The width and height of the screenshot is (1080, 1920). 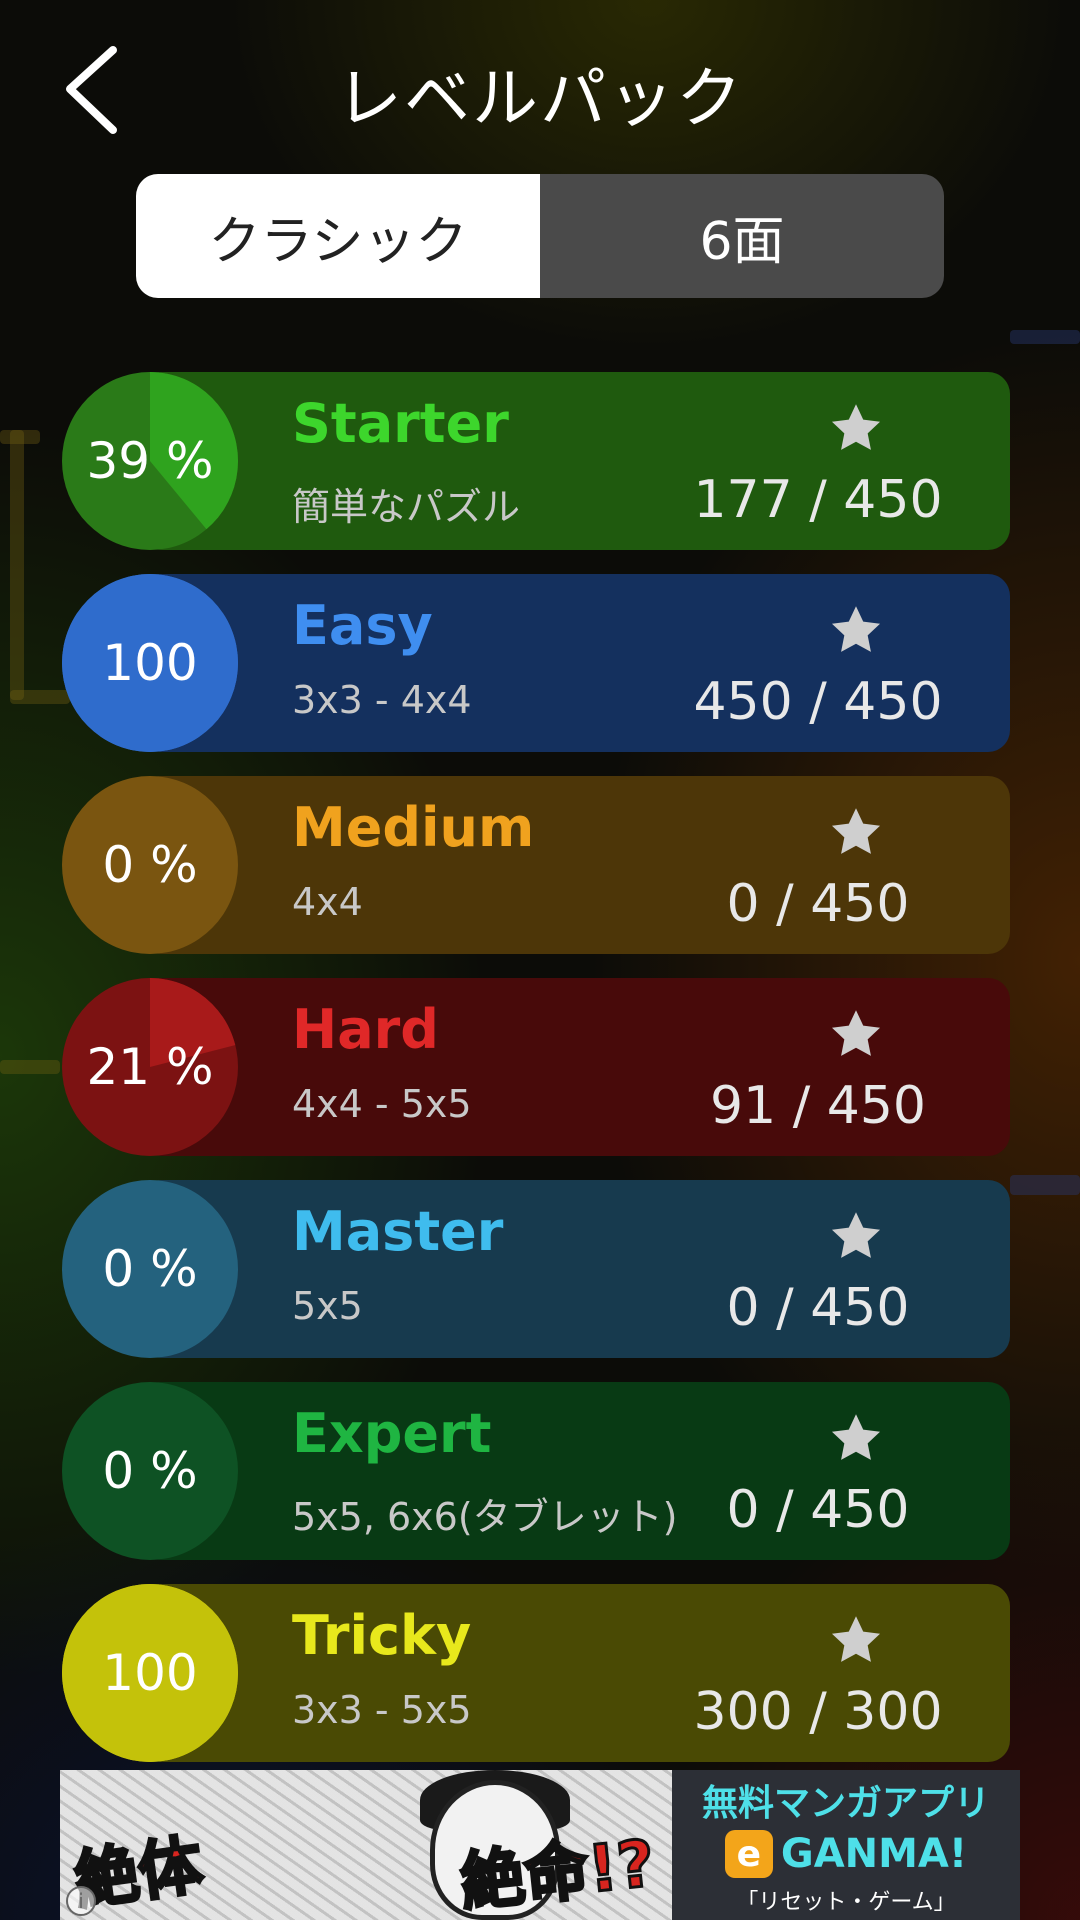 What do you see at coordinates (338, 236) in the screenshot?
I see `tab-classic: クラシック` at bounding box center [338, 236].